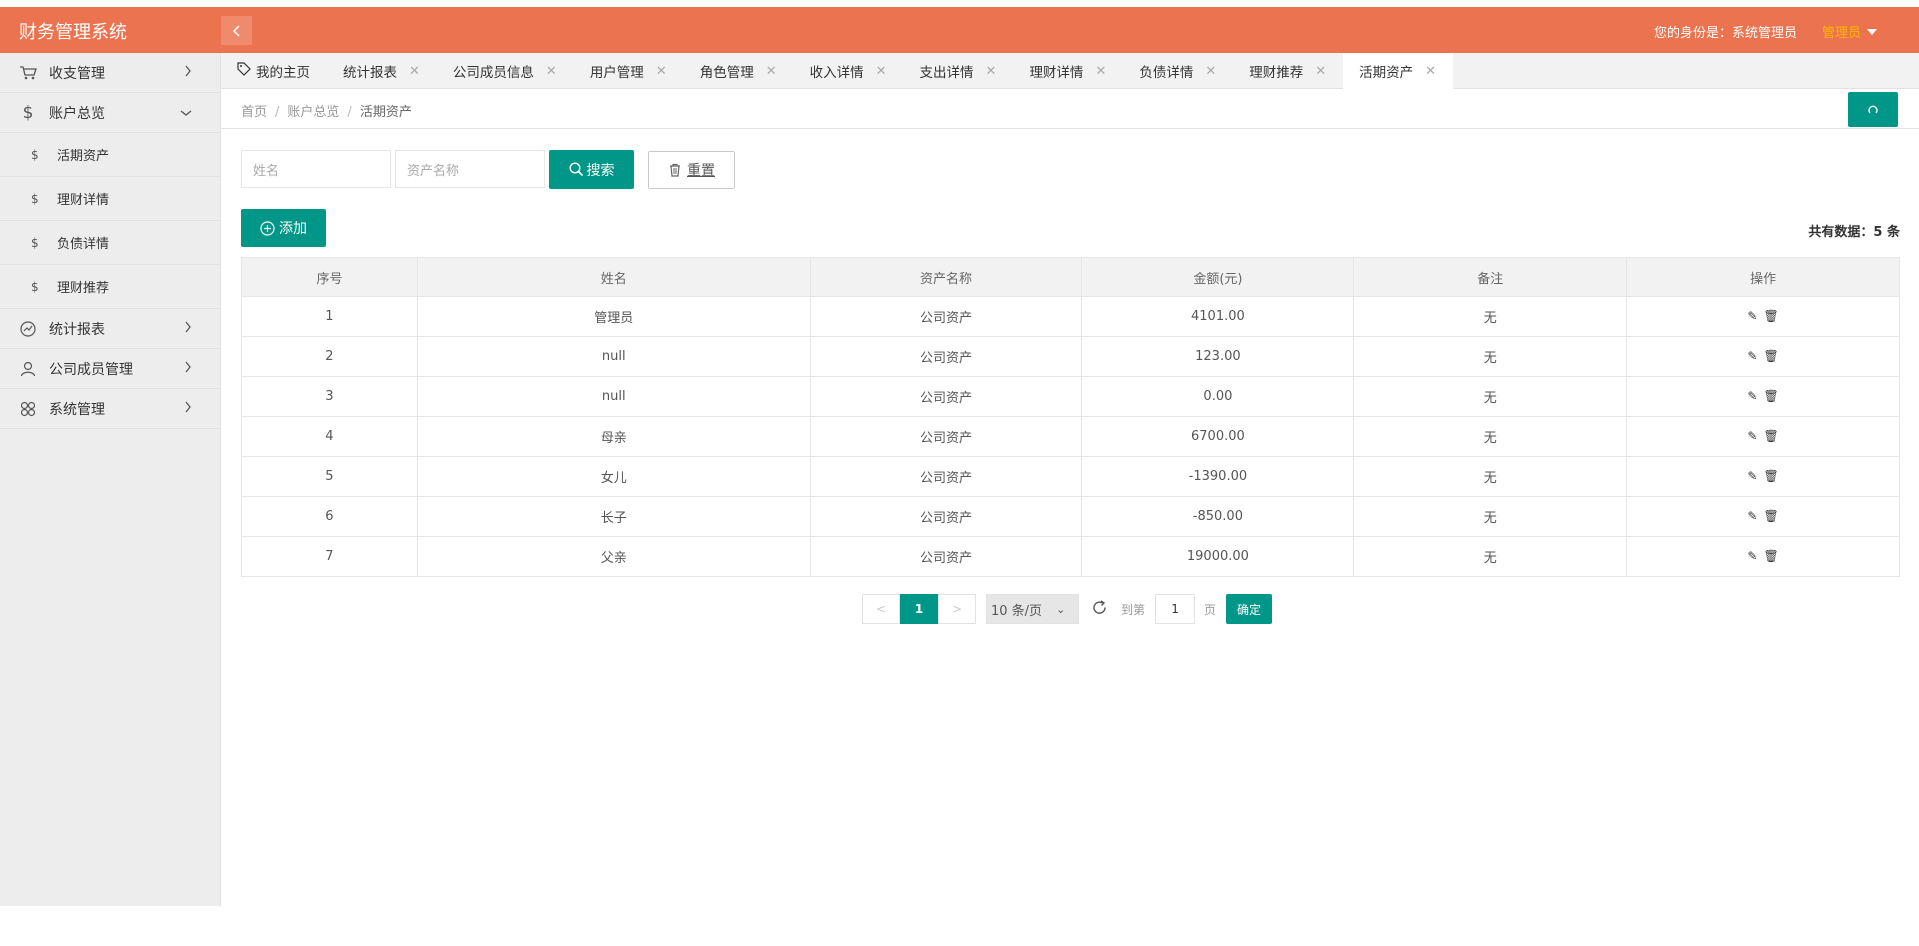  What do you see at coordinates (83, 244) in the screenshot?
I see `sidebar-subitem-label: 负债详情` at bounding box center [83, 244].